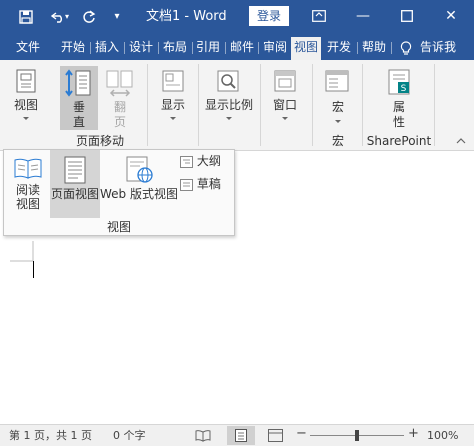  Describe the element at coordinates (99, 141) in the screenshot. I see `page-movement-group-label: 页面移动` at that location.